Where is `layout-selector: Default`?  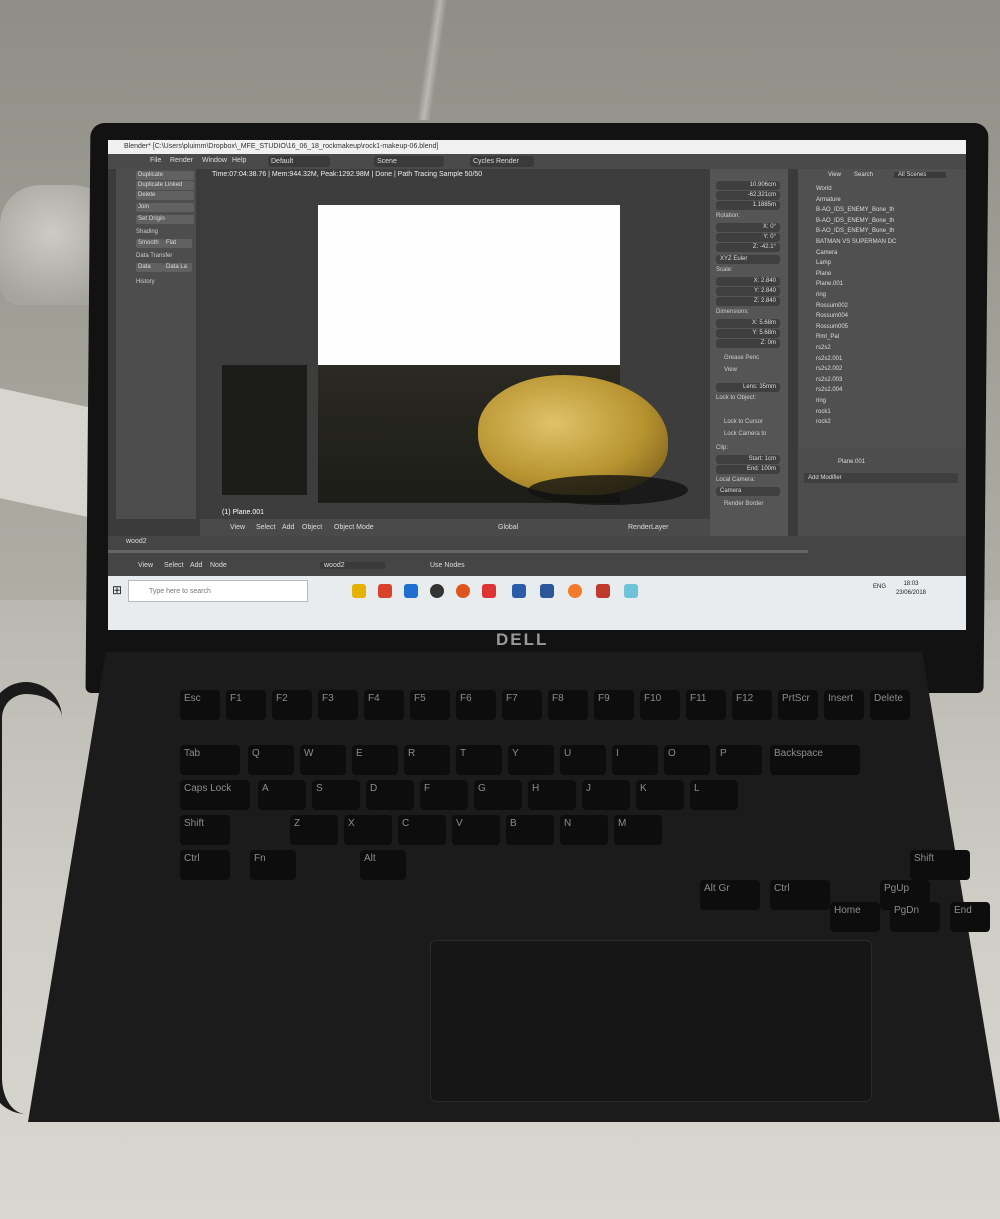
layout-selector: Default is located at coordinates (299, 161).